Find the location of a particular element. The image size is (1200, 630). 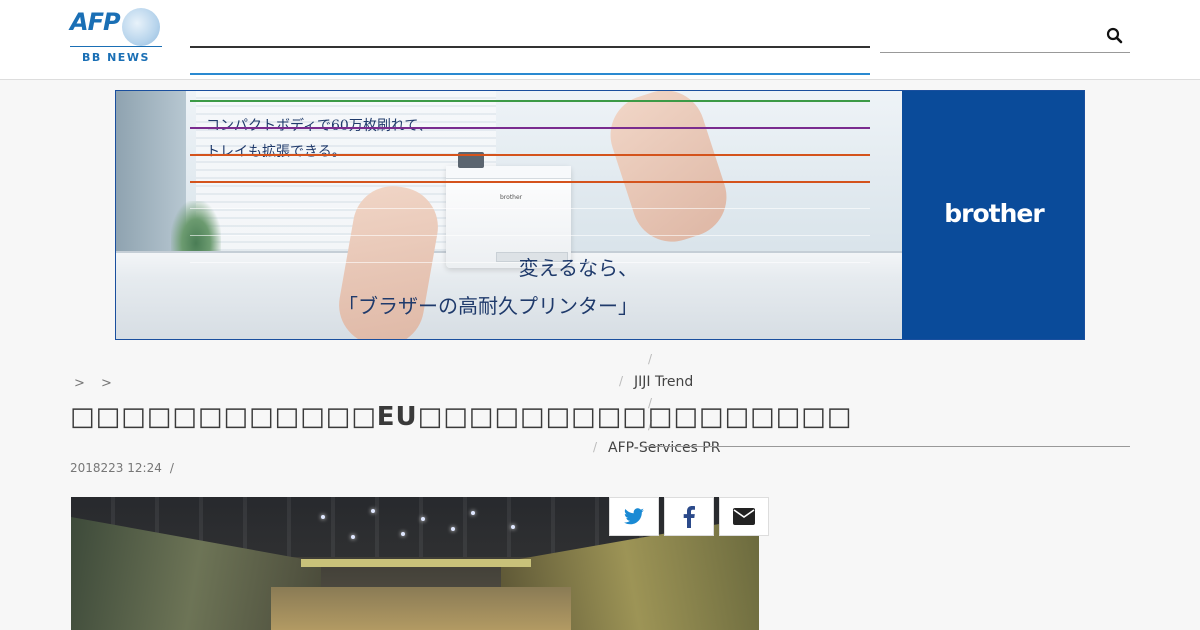

photo-crane is located at coordinates (416, 563).